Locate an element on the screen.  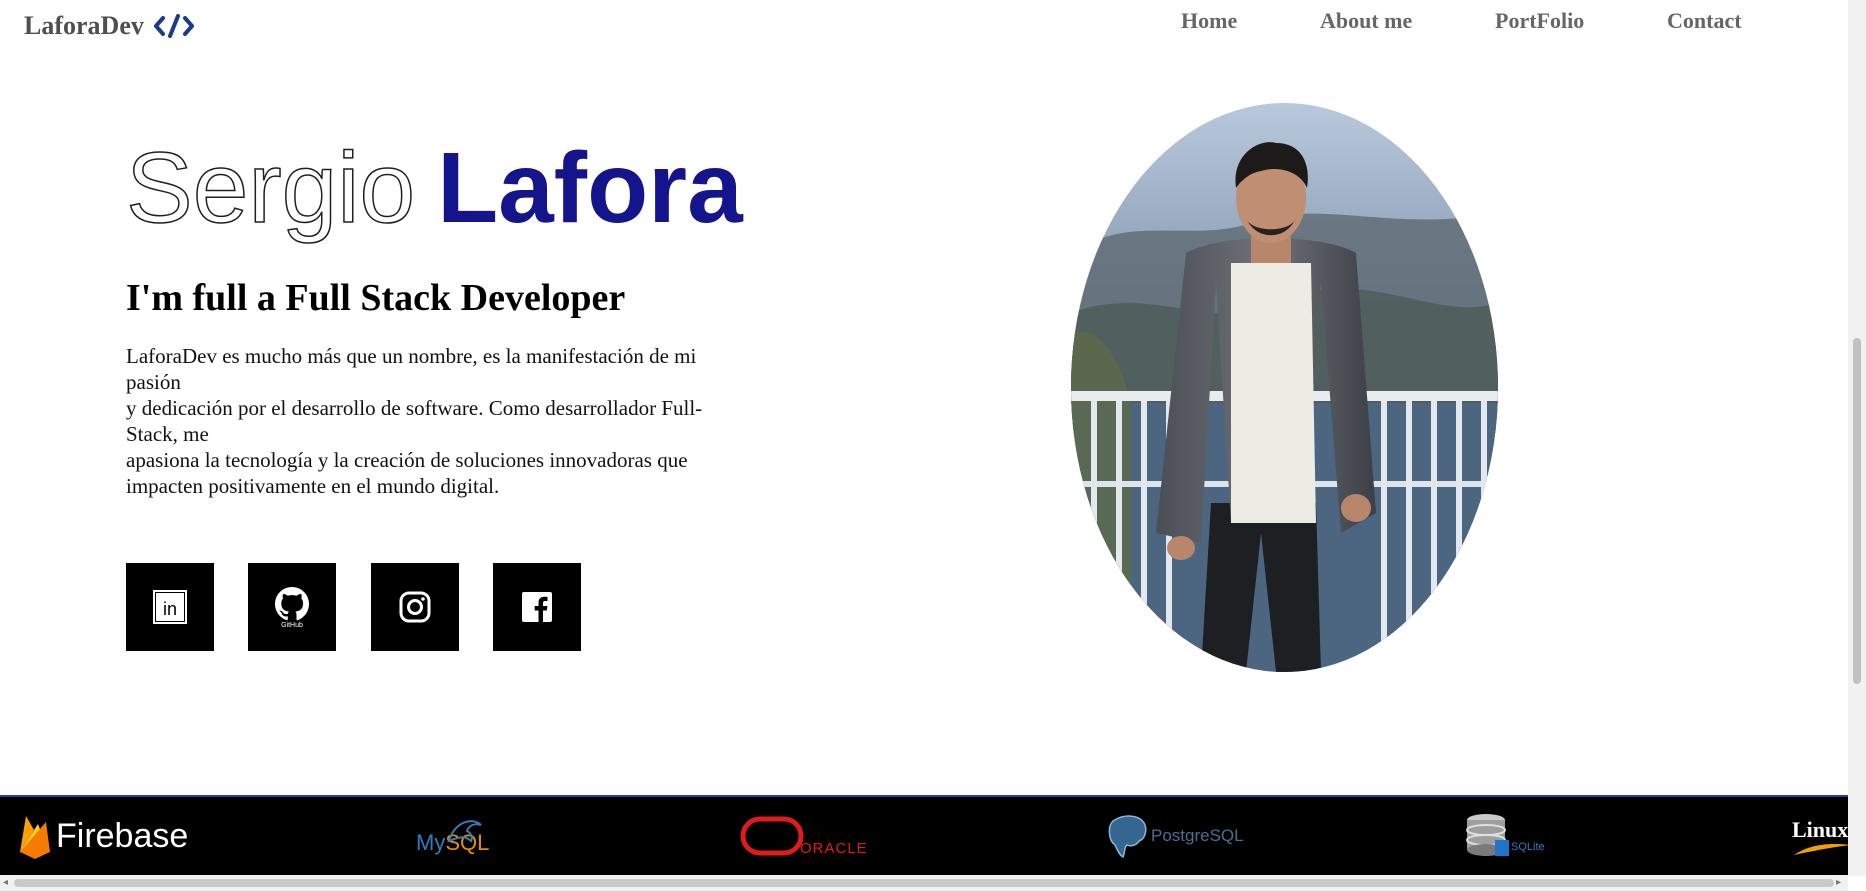
linkedin-icon: in is located at coordinates (170, 607).